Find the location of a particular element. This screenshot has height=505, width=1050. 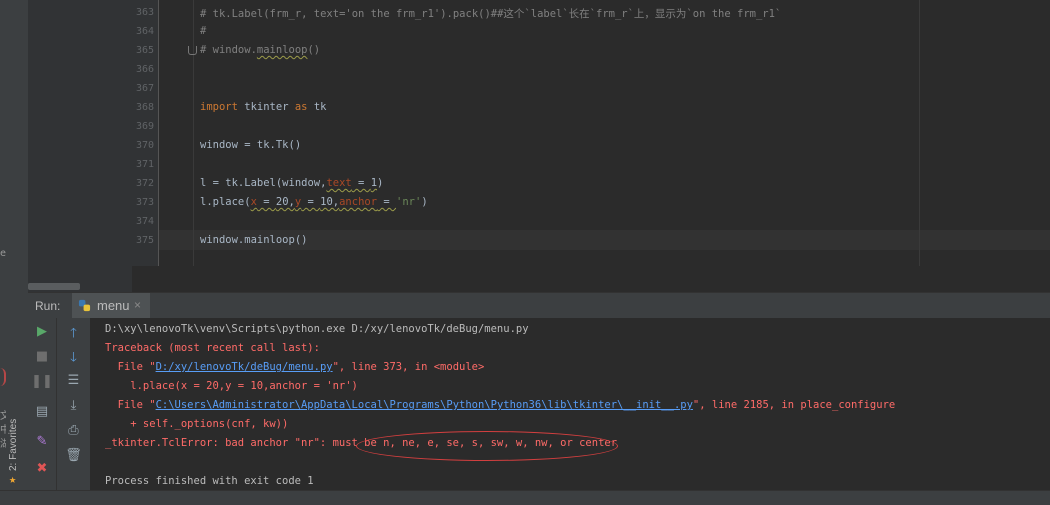

console-line: Process finished with exit code 1 is located at coordinates (209, 481).